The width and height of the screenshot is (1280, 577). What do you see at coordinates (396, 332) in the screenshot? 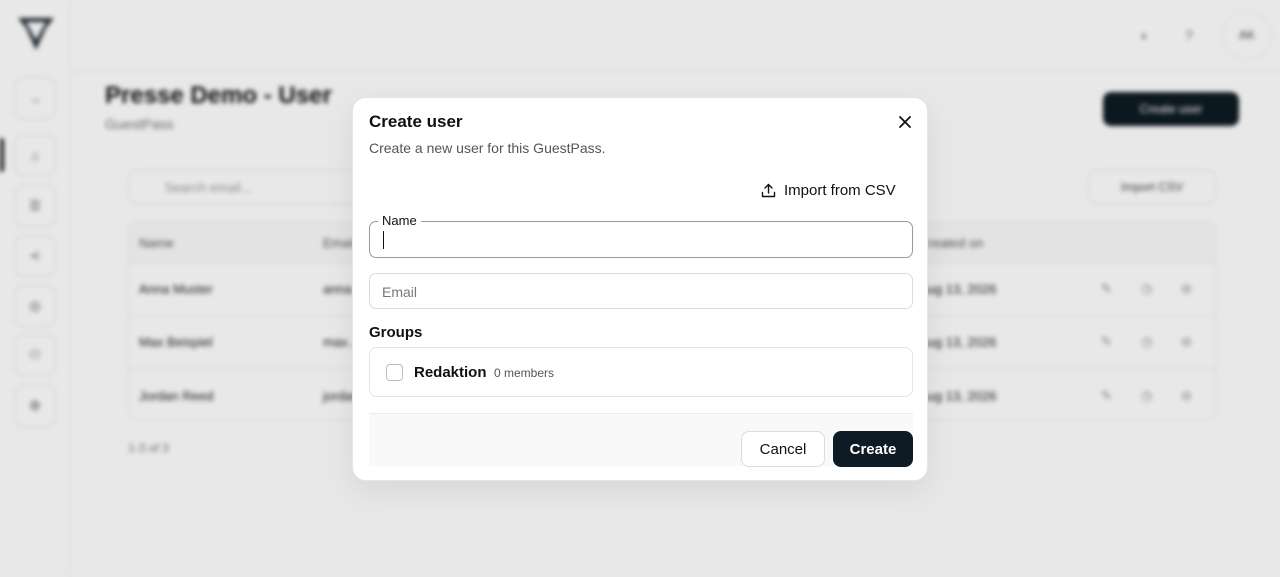
I see `groups-label: Groups` at bounding box center [396, 332].